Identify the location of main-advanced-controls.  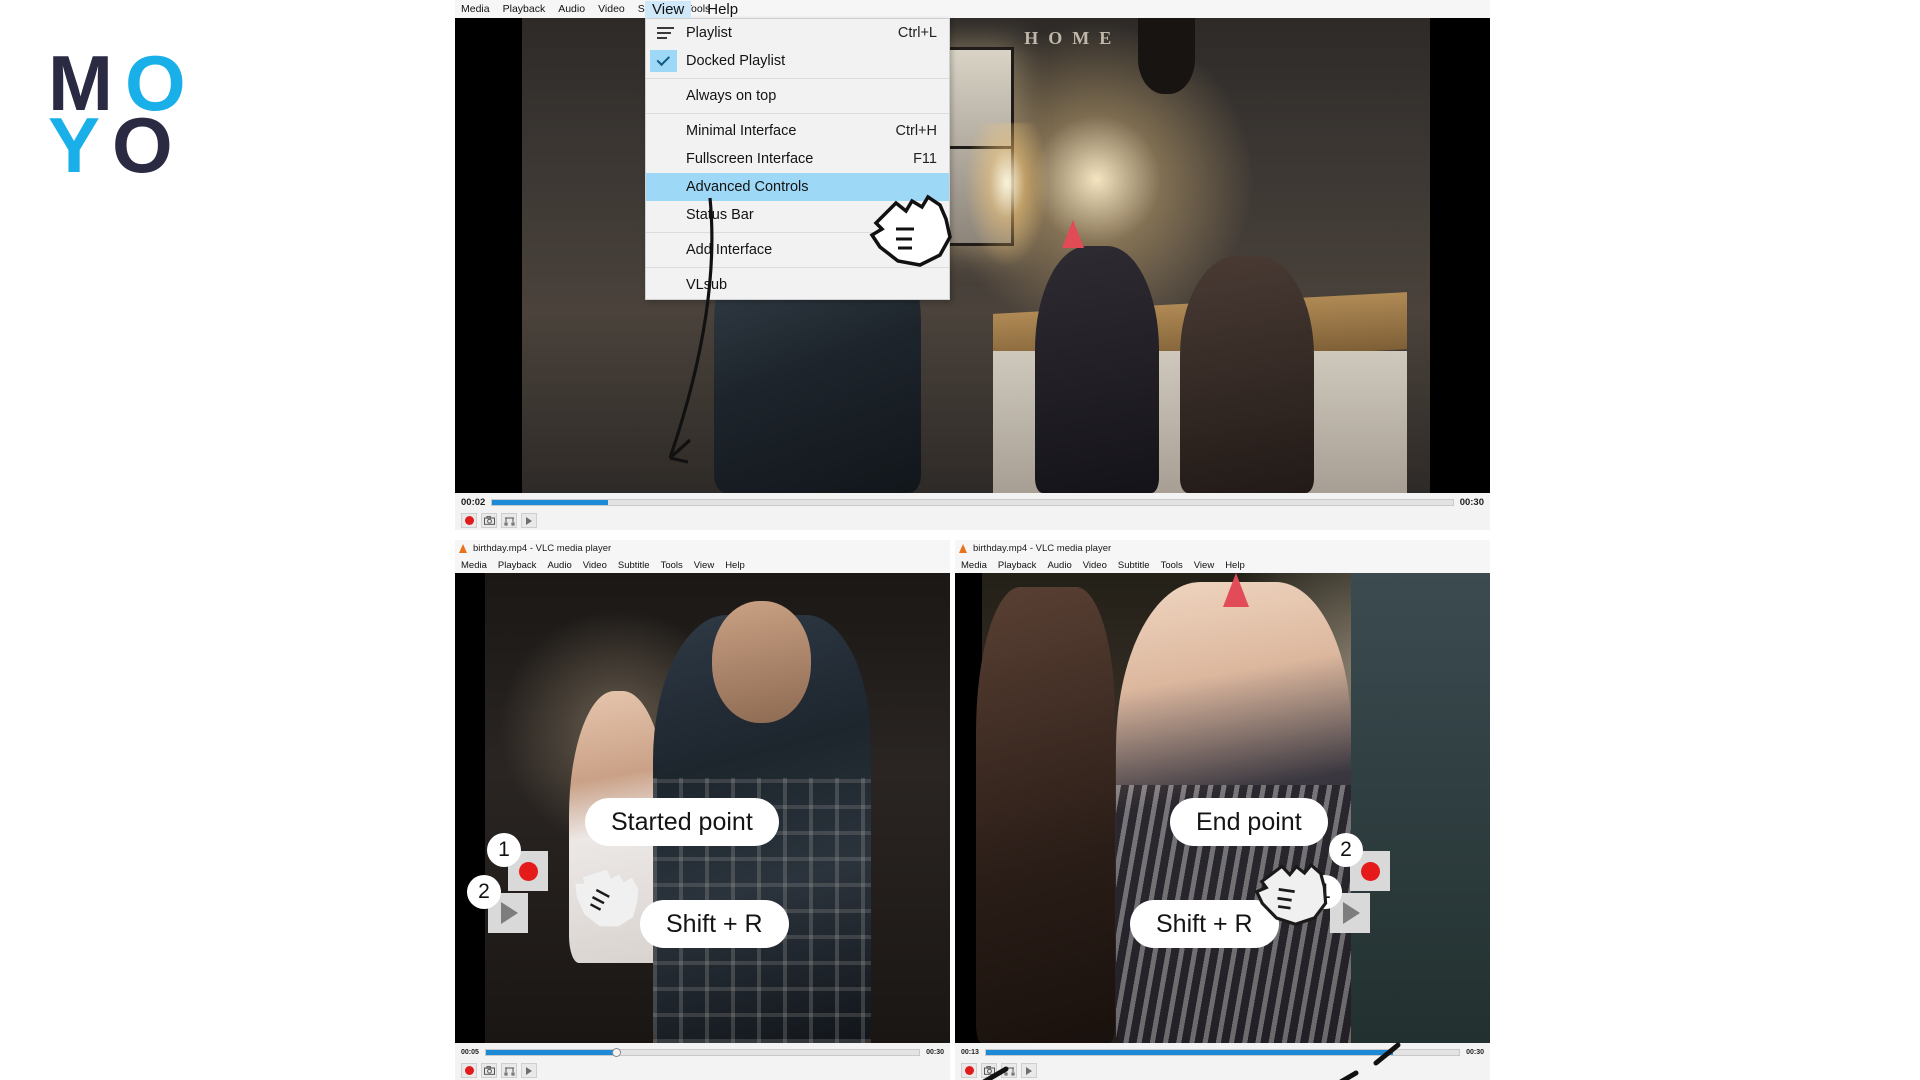
(972, 520).